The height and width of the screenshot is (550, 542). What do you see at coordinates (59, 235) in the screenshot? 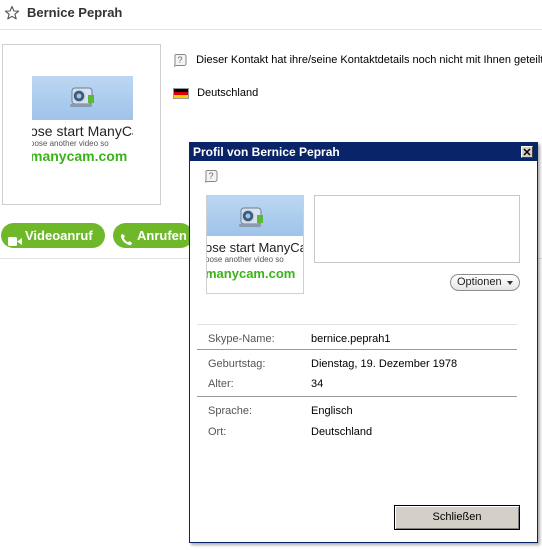
I see `video-call-label: Videoanruf` at bounding box center [59, 235].